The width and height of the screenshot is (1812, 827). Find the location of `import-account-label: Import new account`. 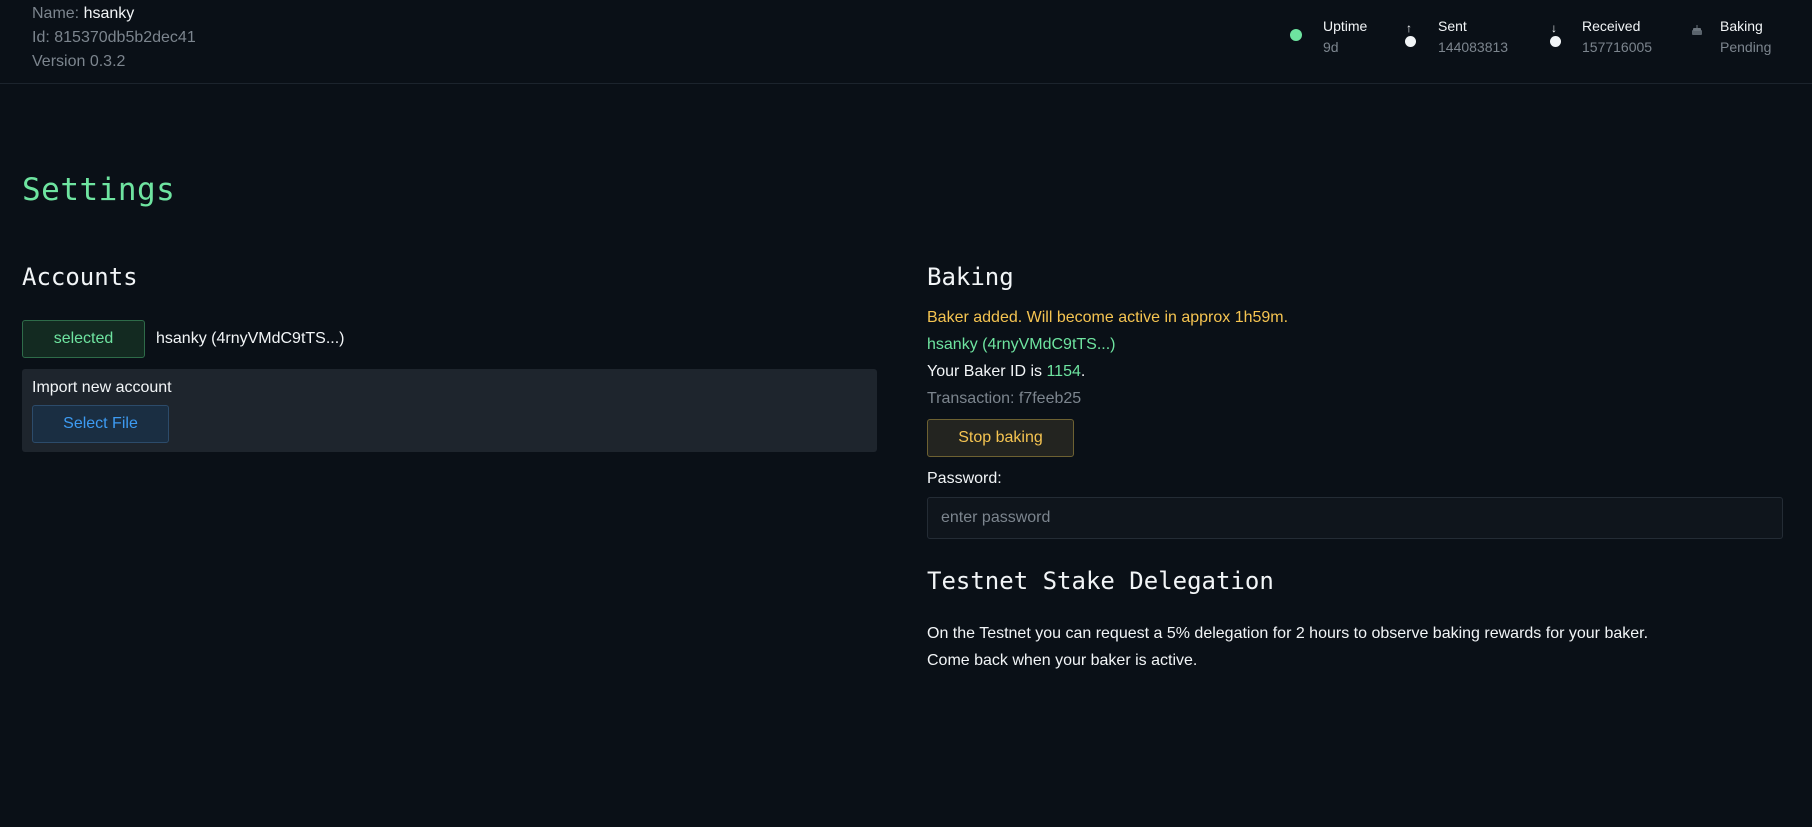

import-account-label: Import new account is located at coordinates (102, 387).